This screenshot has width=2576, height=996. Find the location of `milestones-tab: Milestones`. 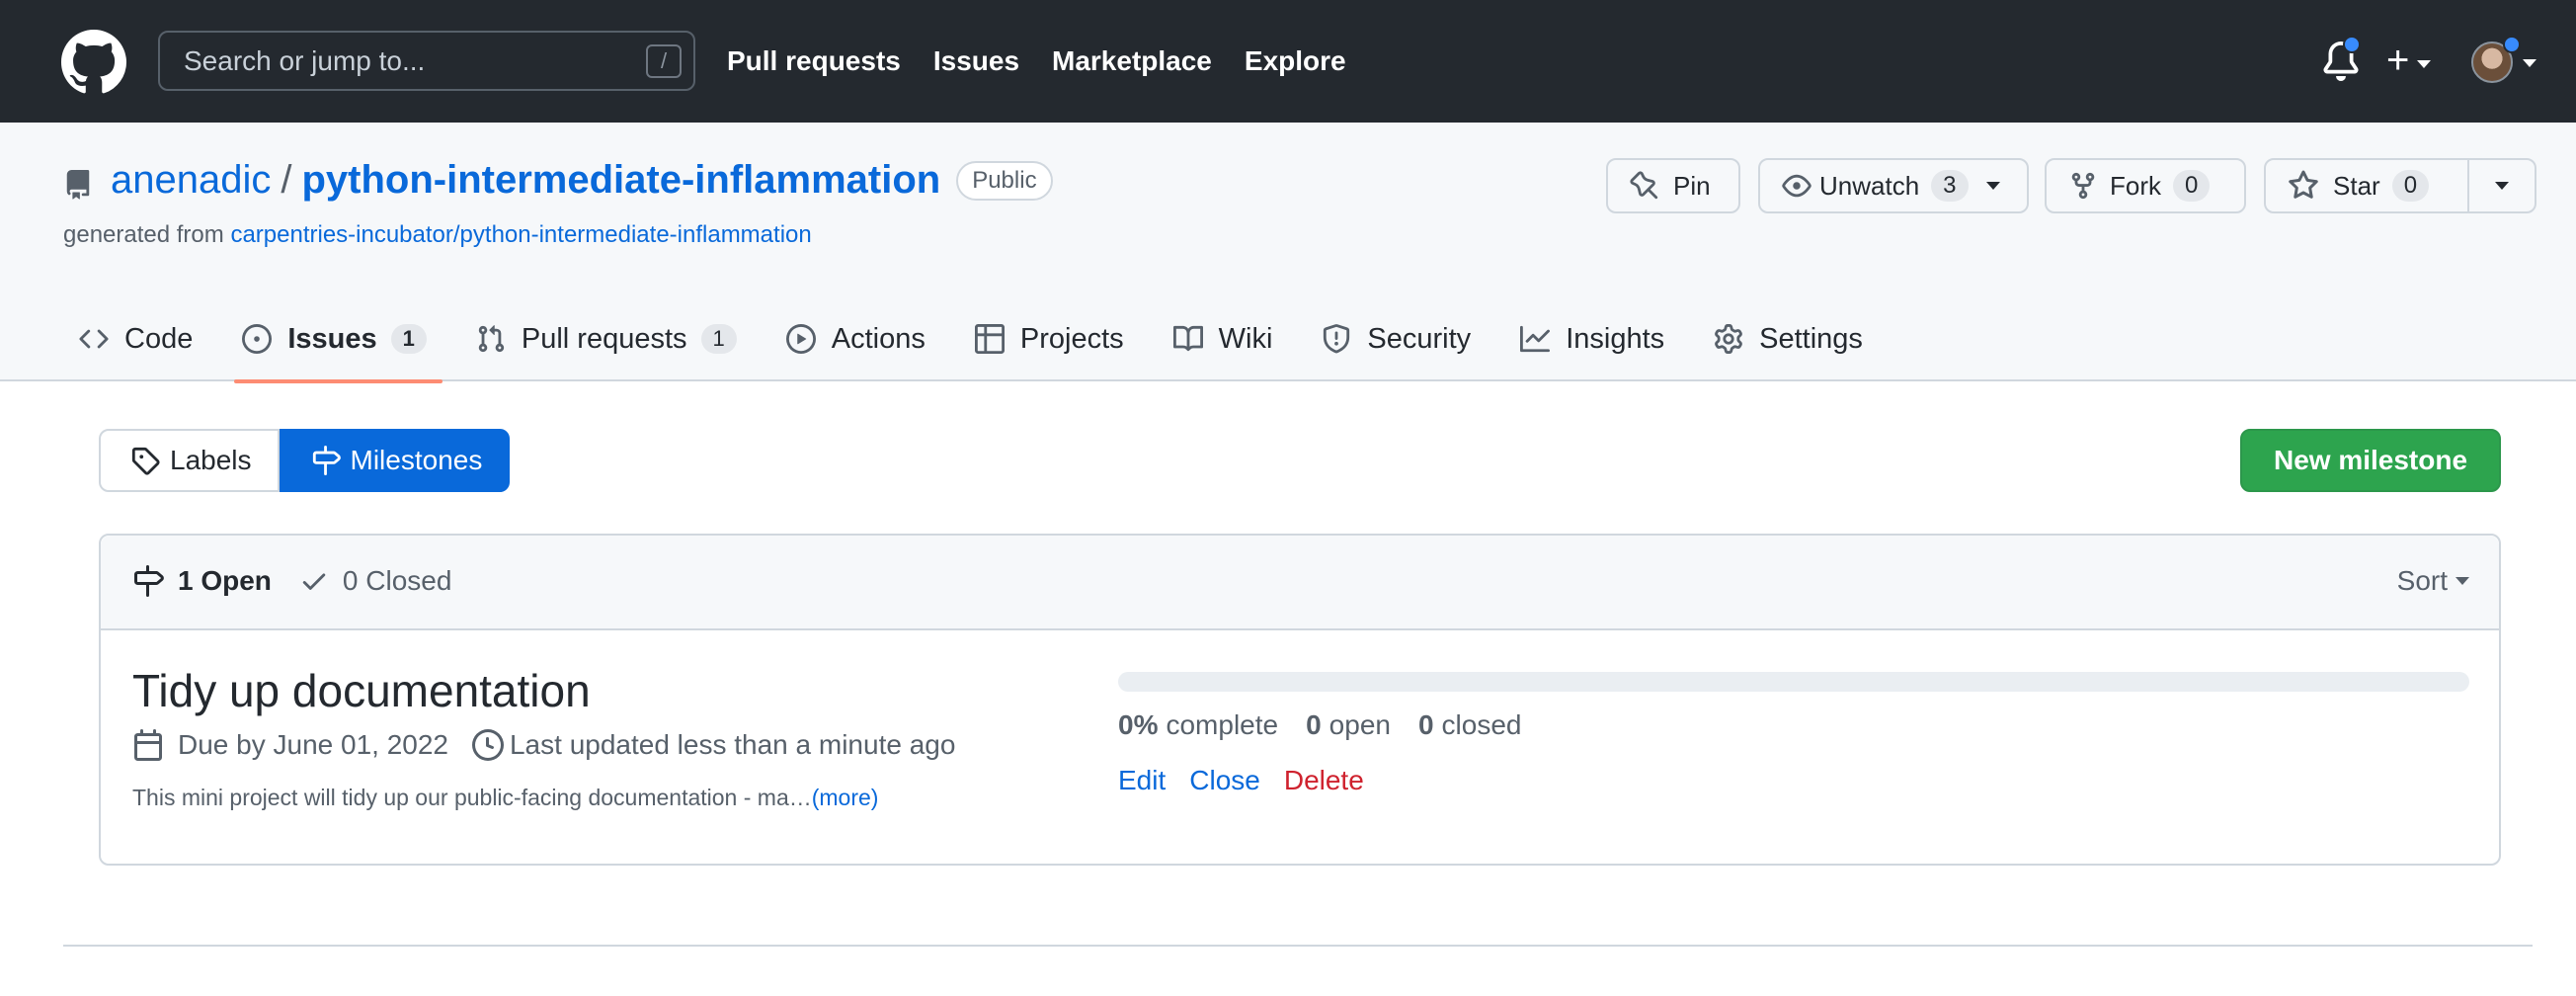

milestones-tab: Milestones is located at coordinates (395, 460).